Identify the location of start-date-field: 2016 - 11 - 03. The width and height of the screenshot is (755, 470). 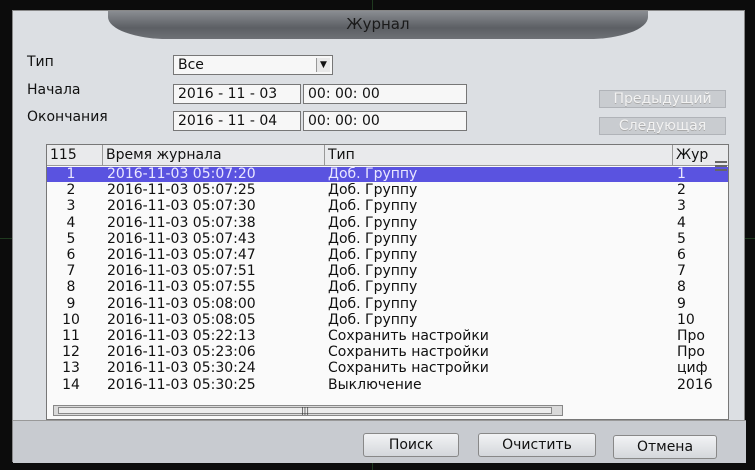
(237, 94).